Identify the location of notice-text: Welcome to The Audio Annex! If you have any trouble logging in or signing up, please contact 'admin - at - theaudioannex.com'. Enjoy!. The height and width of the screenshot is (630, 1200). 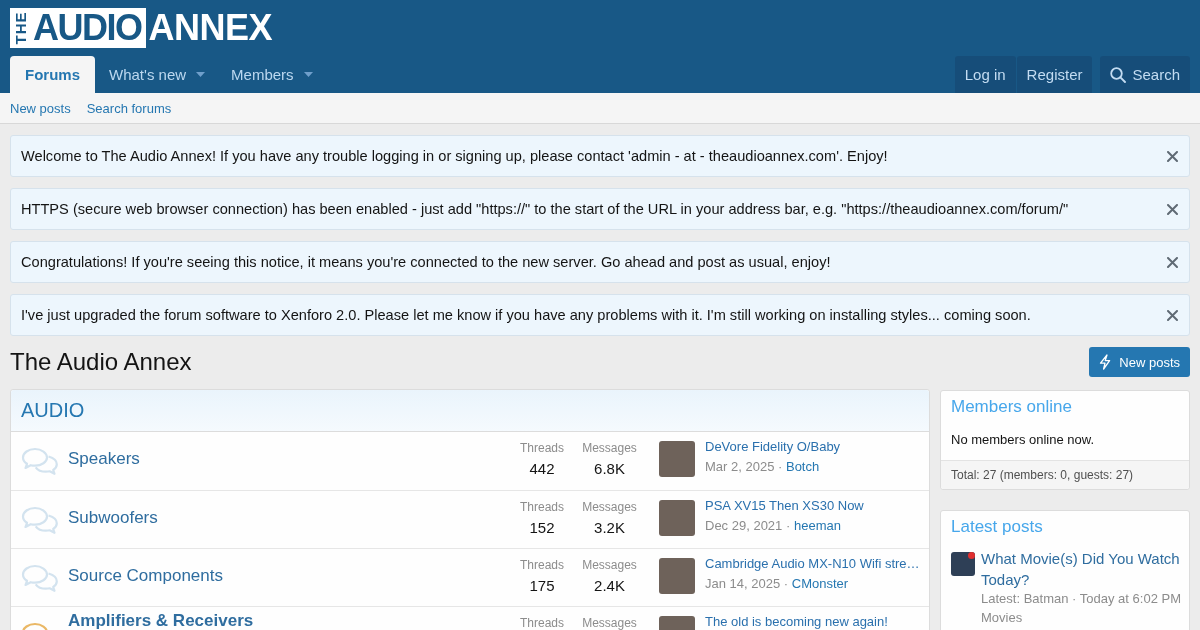
(454, 156).